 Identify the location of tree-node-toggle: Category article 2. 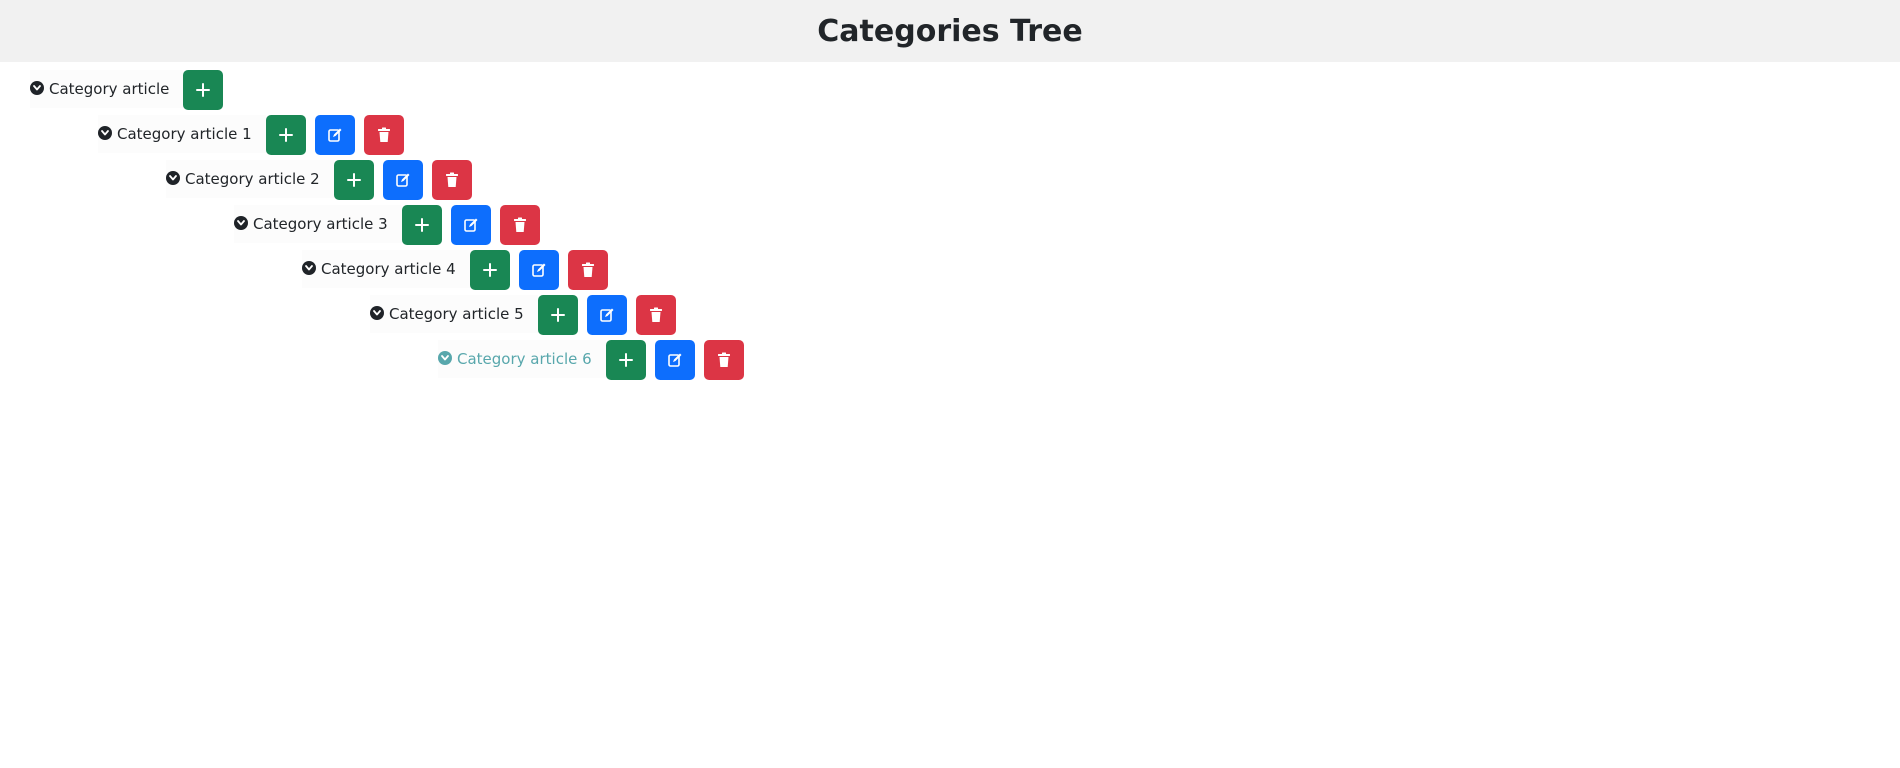
(250, 179).